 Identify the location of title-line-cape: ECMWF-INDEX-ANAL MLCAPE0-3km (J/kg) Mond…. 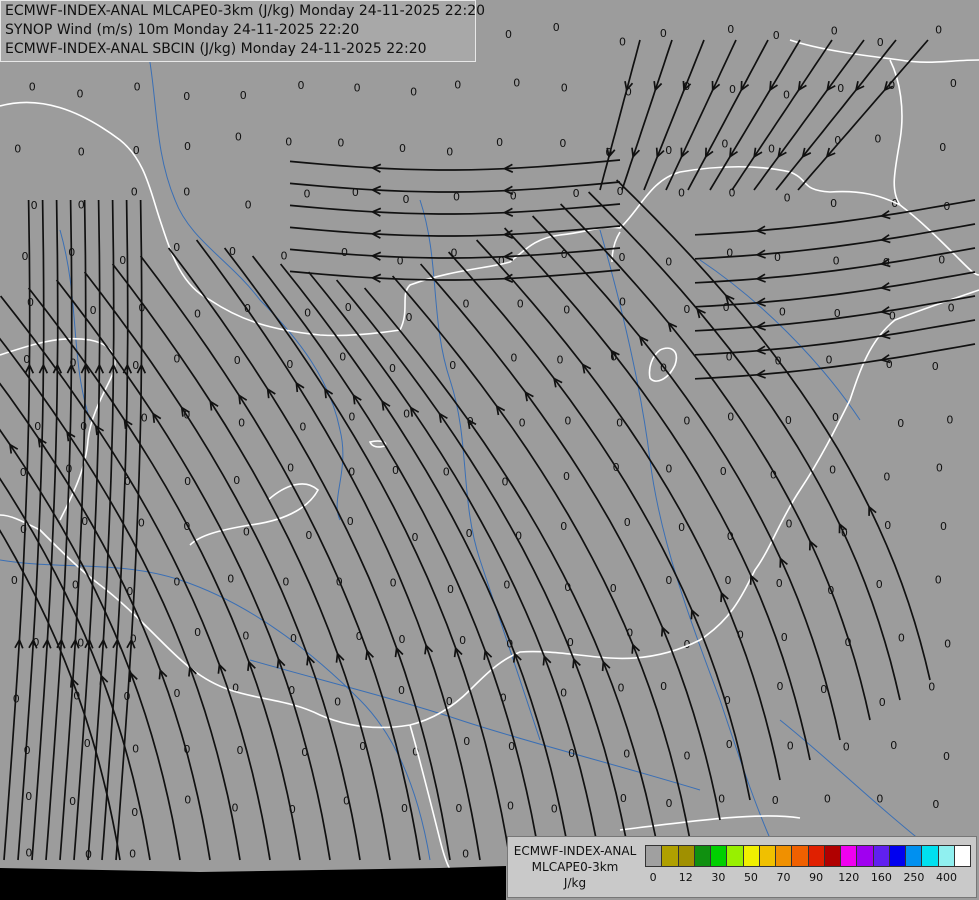
(245, 11).